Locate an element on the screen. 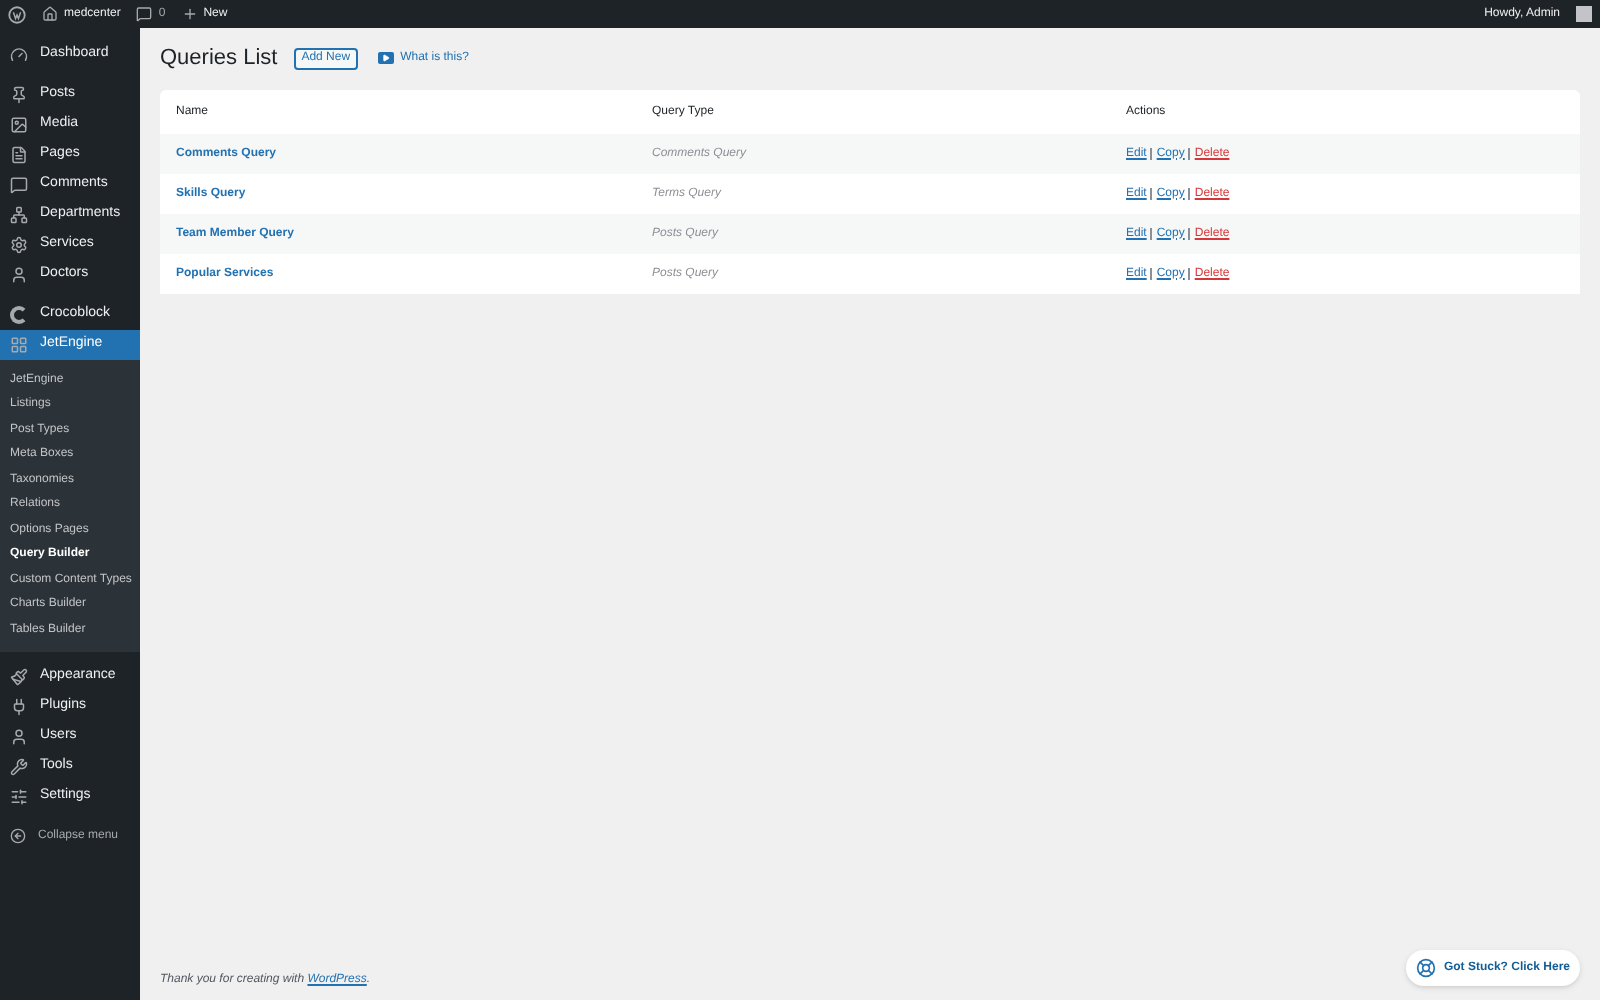 The width and height of the screenshot is (1600, 1000). sliders-icon is located at coordinates (19, 796).